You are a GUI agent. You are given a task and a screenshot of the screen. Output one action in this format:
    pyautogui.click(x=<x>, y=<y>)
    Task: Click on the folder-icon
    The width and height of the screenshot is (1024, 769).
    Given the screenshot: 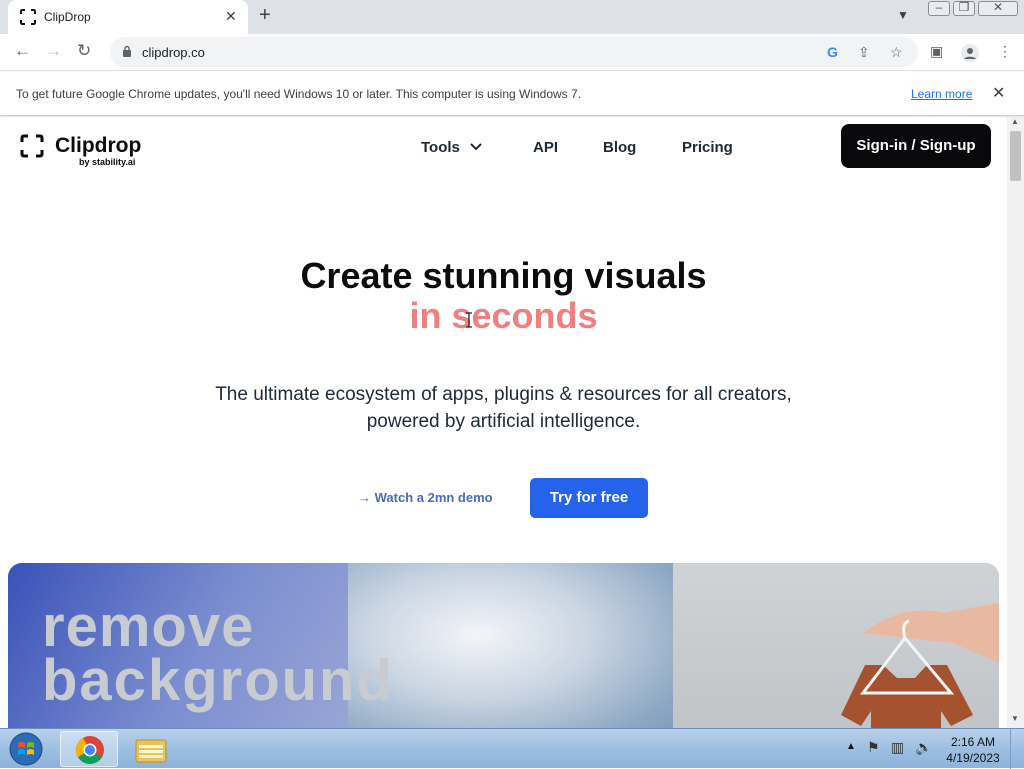 What is the action you would take?
    pyautogui.click(x=151, y=751)
    